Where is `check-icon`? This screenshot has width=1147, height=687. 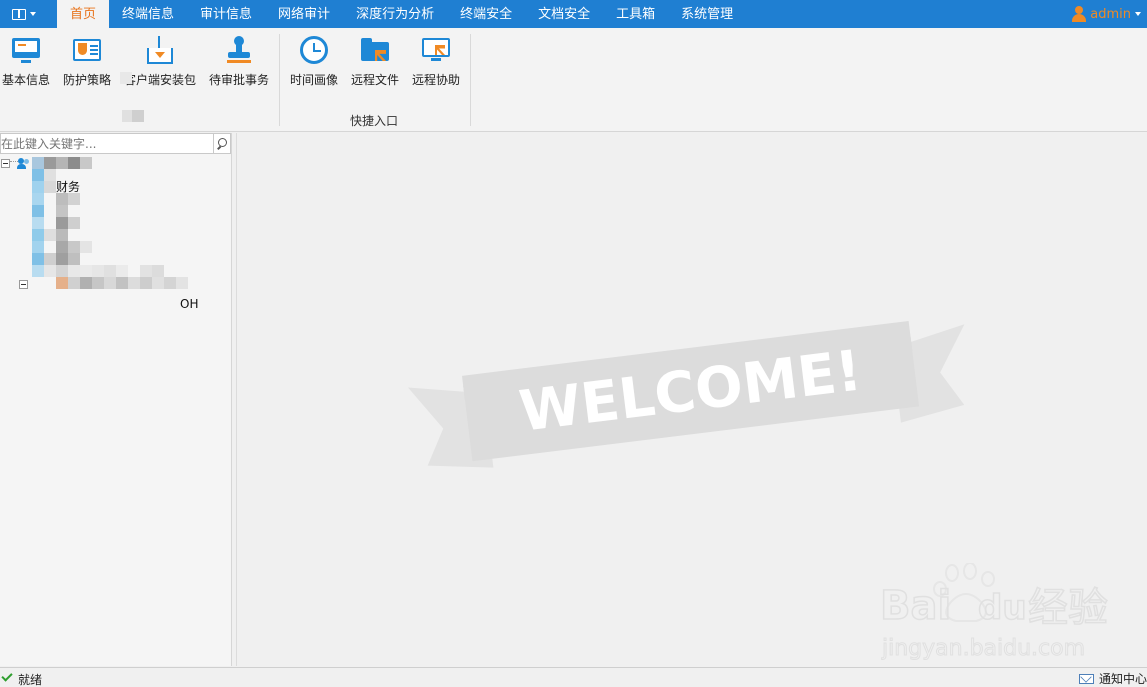 check-icon is located at coordinates (7, 676).